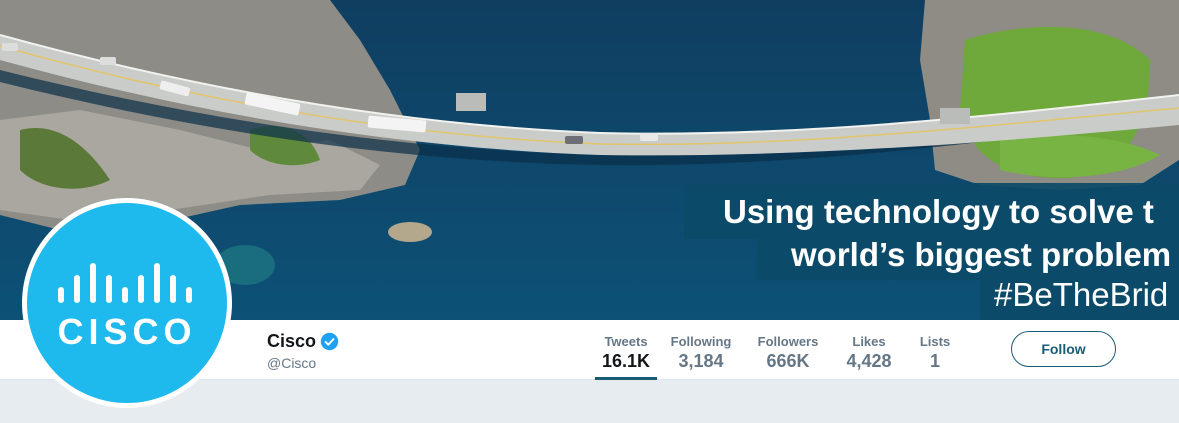  Describe the element at coordinates (701, 341) in the screenshot. I see `stat-label: Following` at that location.